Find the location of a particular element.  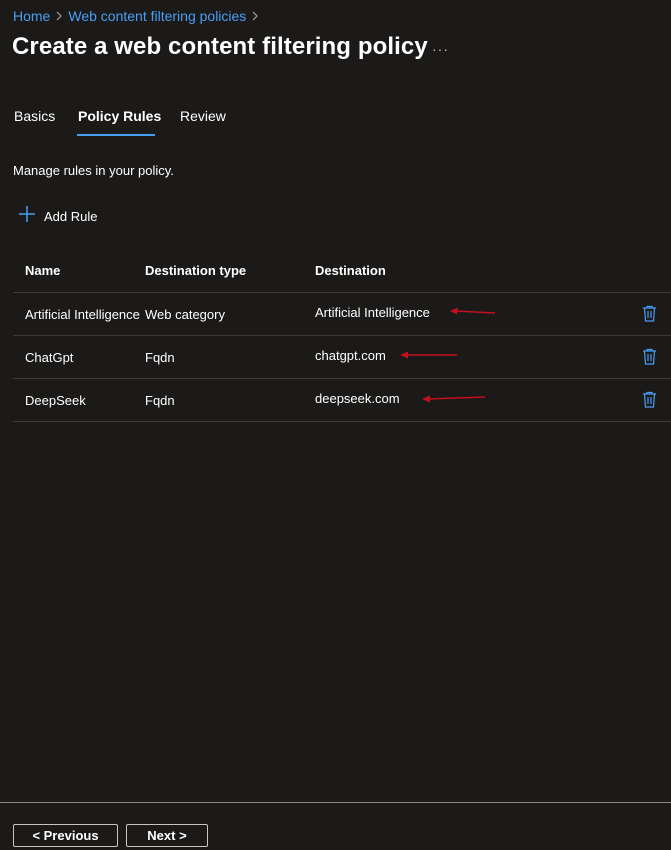

column-header-name: Name is located at coordinates (43, 270).